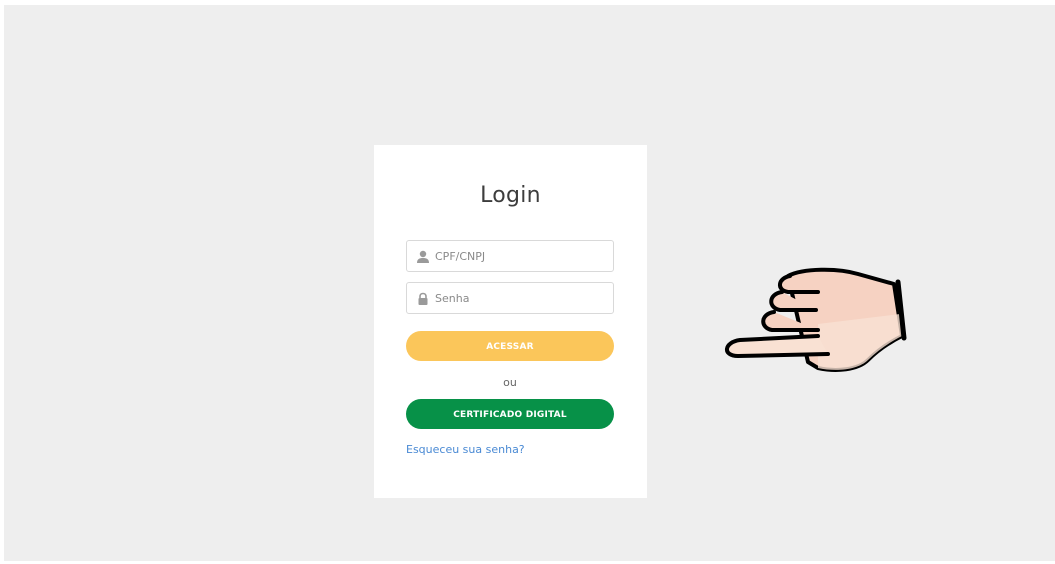 The image size is (1055, 564). I want to click on digital-certificate-button: CERTIFICADO DIGITAL, so click(510, 414).